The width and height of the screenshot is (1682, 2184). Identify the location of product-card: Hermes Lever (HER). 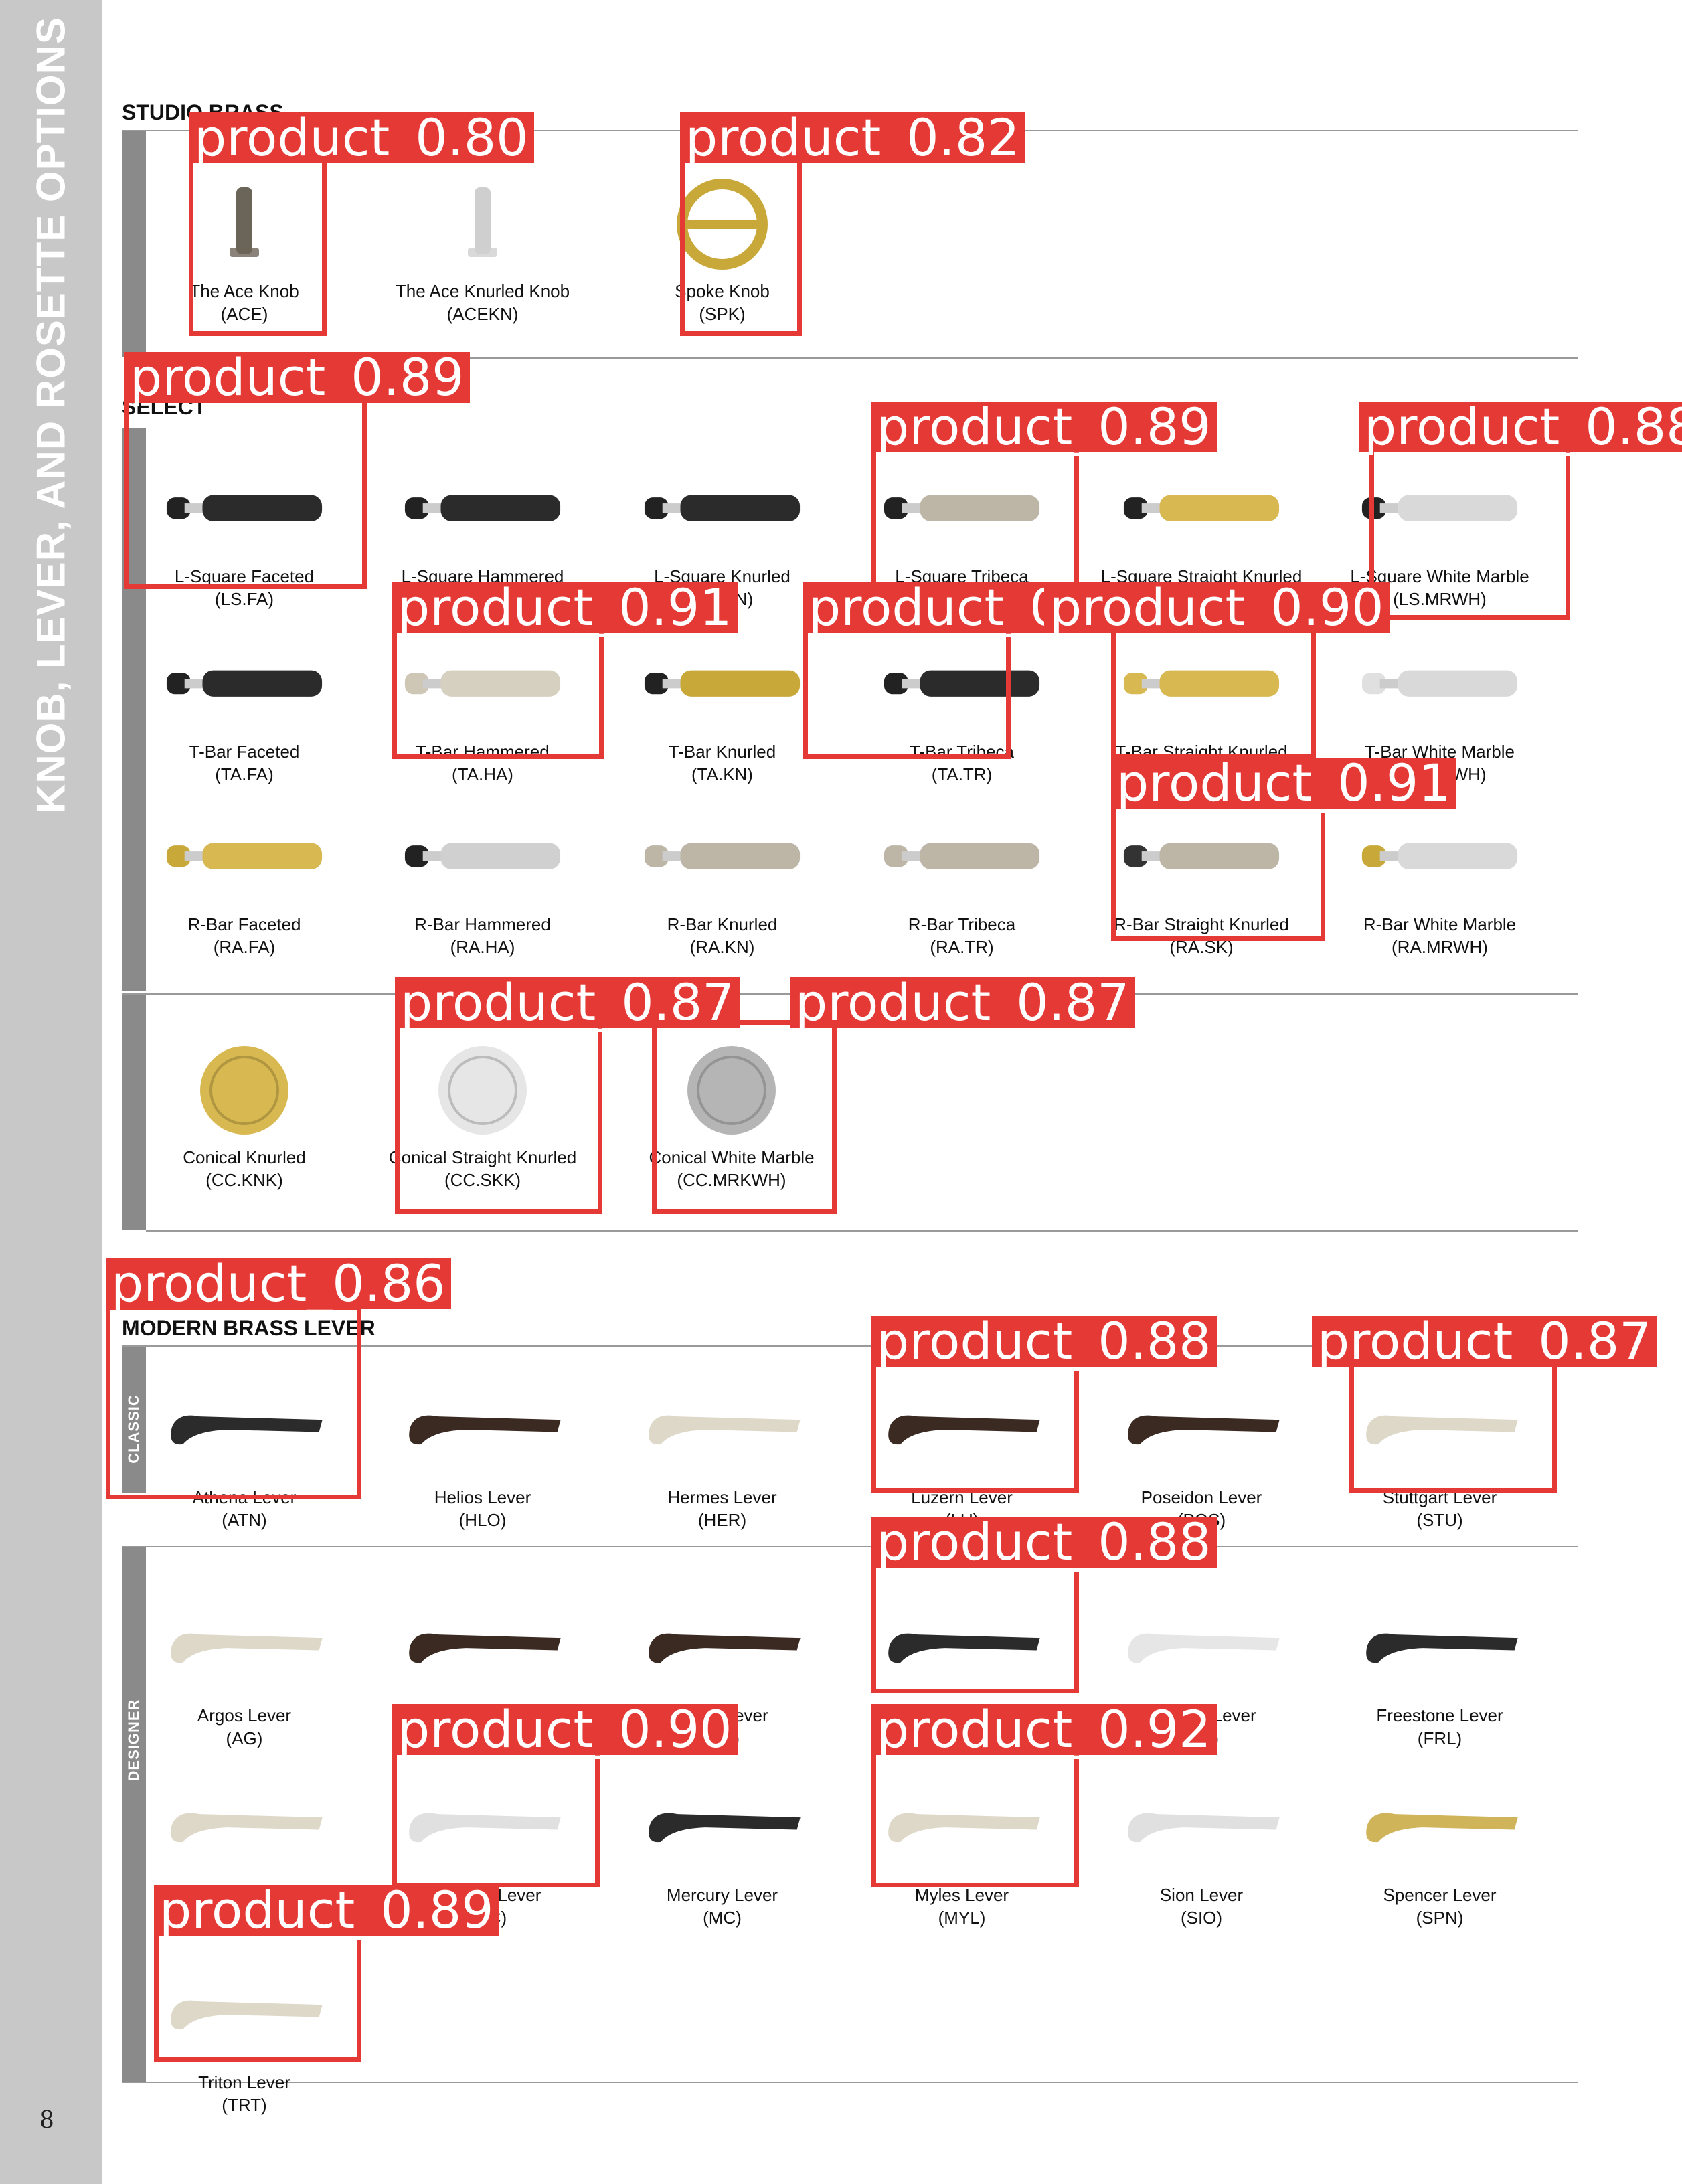
(722, 1452).